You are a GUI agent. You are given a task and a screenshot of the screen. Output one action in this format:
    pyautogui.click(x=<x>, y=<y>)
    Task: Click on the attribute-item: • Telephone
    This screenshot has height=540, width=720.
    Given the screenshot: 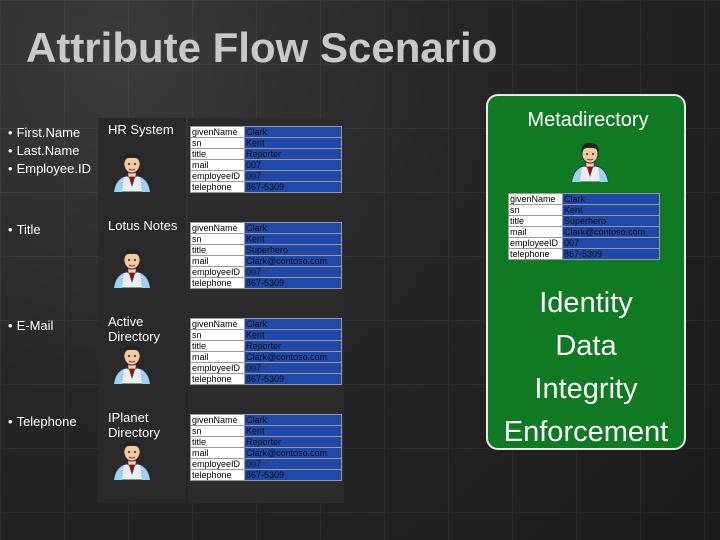 What is the action you would take?
    pyautogui.click(x=42, y=421)
    